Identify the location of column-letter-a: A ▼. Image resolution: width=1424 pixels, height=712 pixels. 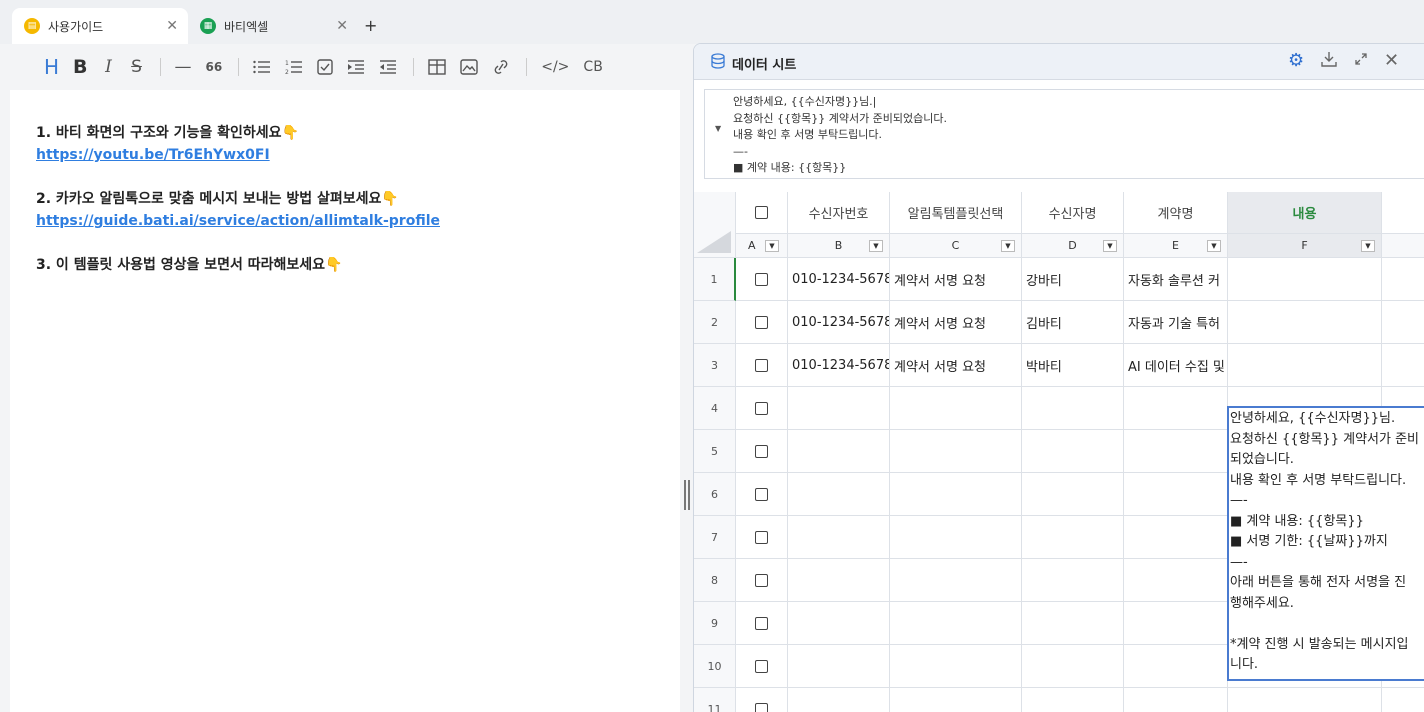
(762, 246).